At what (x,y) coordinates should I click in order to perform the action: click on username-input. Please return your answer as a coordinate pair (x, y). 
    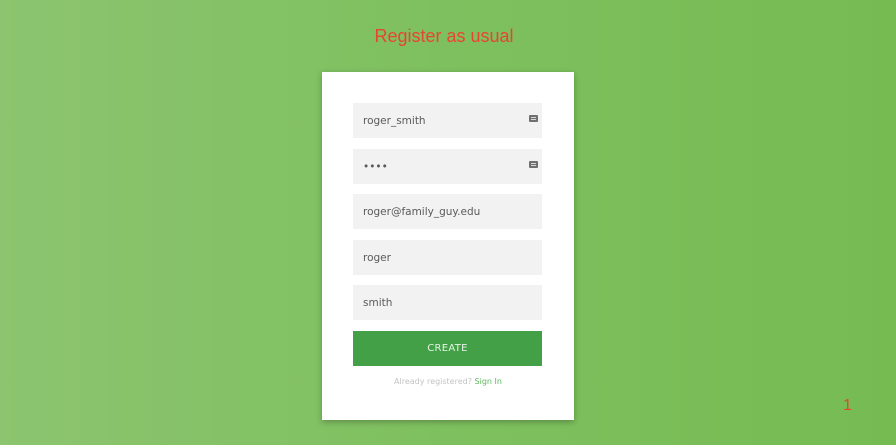
    Looking at the image, I should click on (447, 120).